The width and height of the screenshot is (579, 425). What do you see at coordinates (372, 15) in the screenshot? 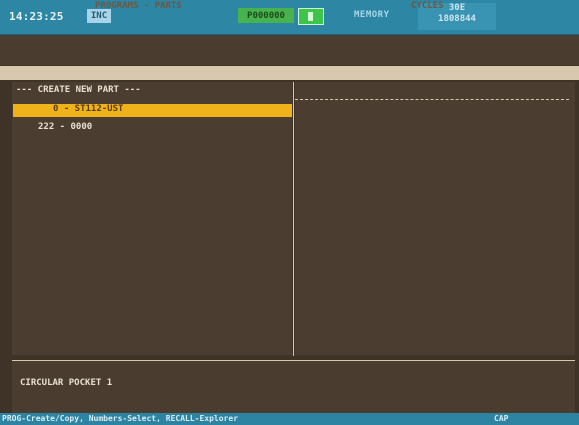
I see `memory-label: MEMORY` at bounding box center [372, 15].